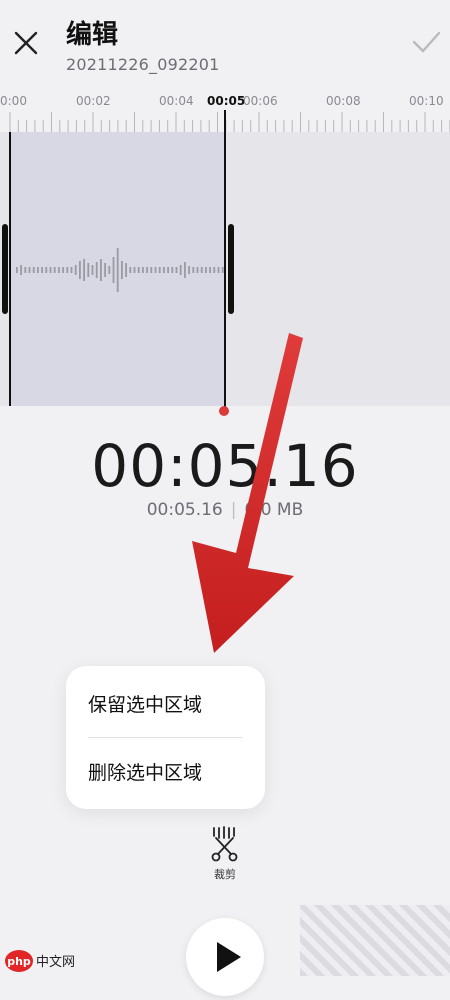  What do you see at coordinates (19, 961) in the screenshot?
I see `svg-text: php` at bounding box center [19, 961].